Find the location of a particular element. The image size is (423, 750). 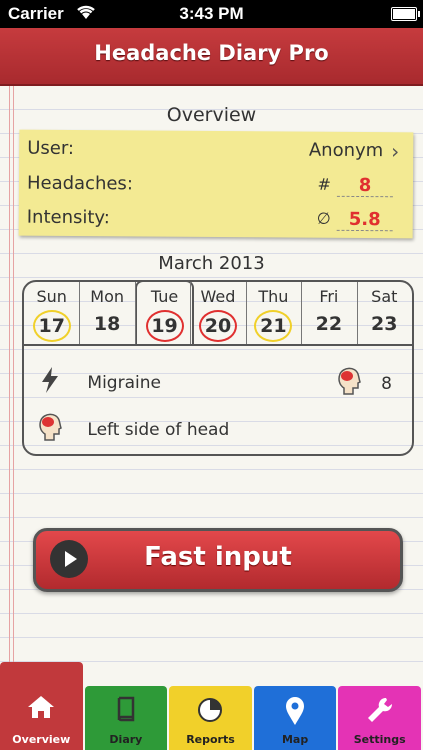

tab-diary: Diary is located at coordinates (126, 718).